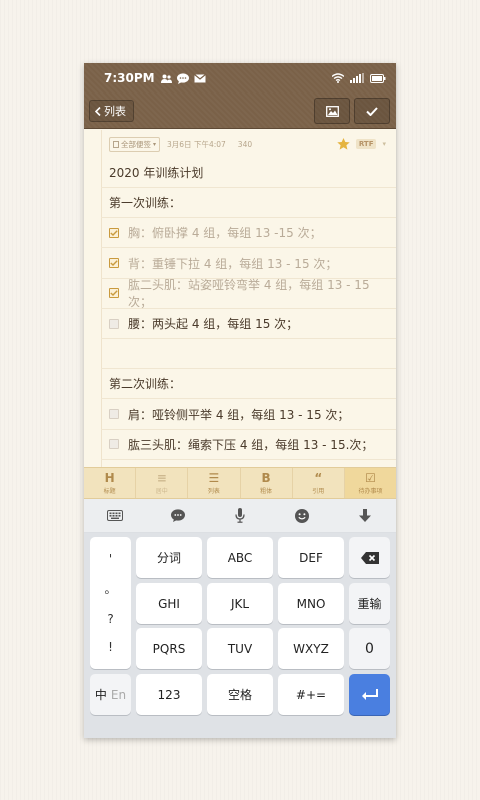  I want to click on language-switch-key: 中 En, so click(110, 694).